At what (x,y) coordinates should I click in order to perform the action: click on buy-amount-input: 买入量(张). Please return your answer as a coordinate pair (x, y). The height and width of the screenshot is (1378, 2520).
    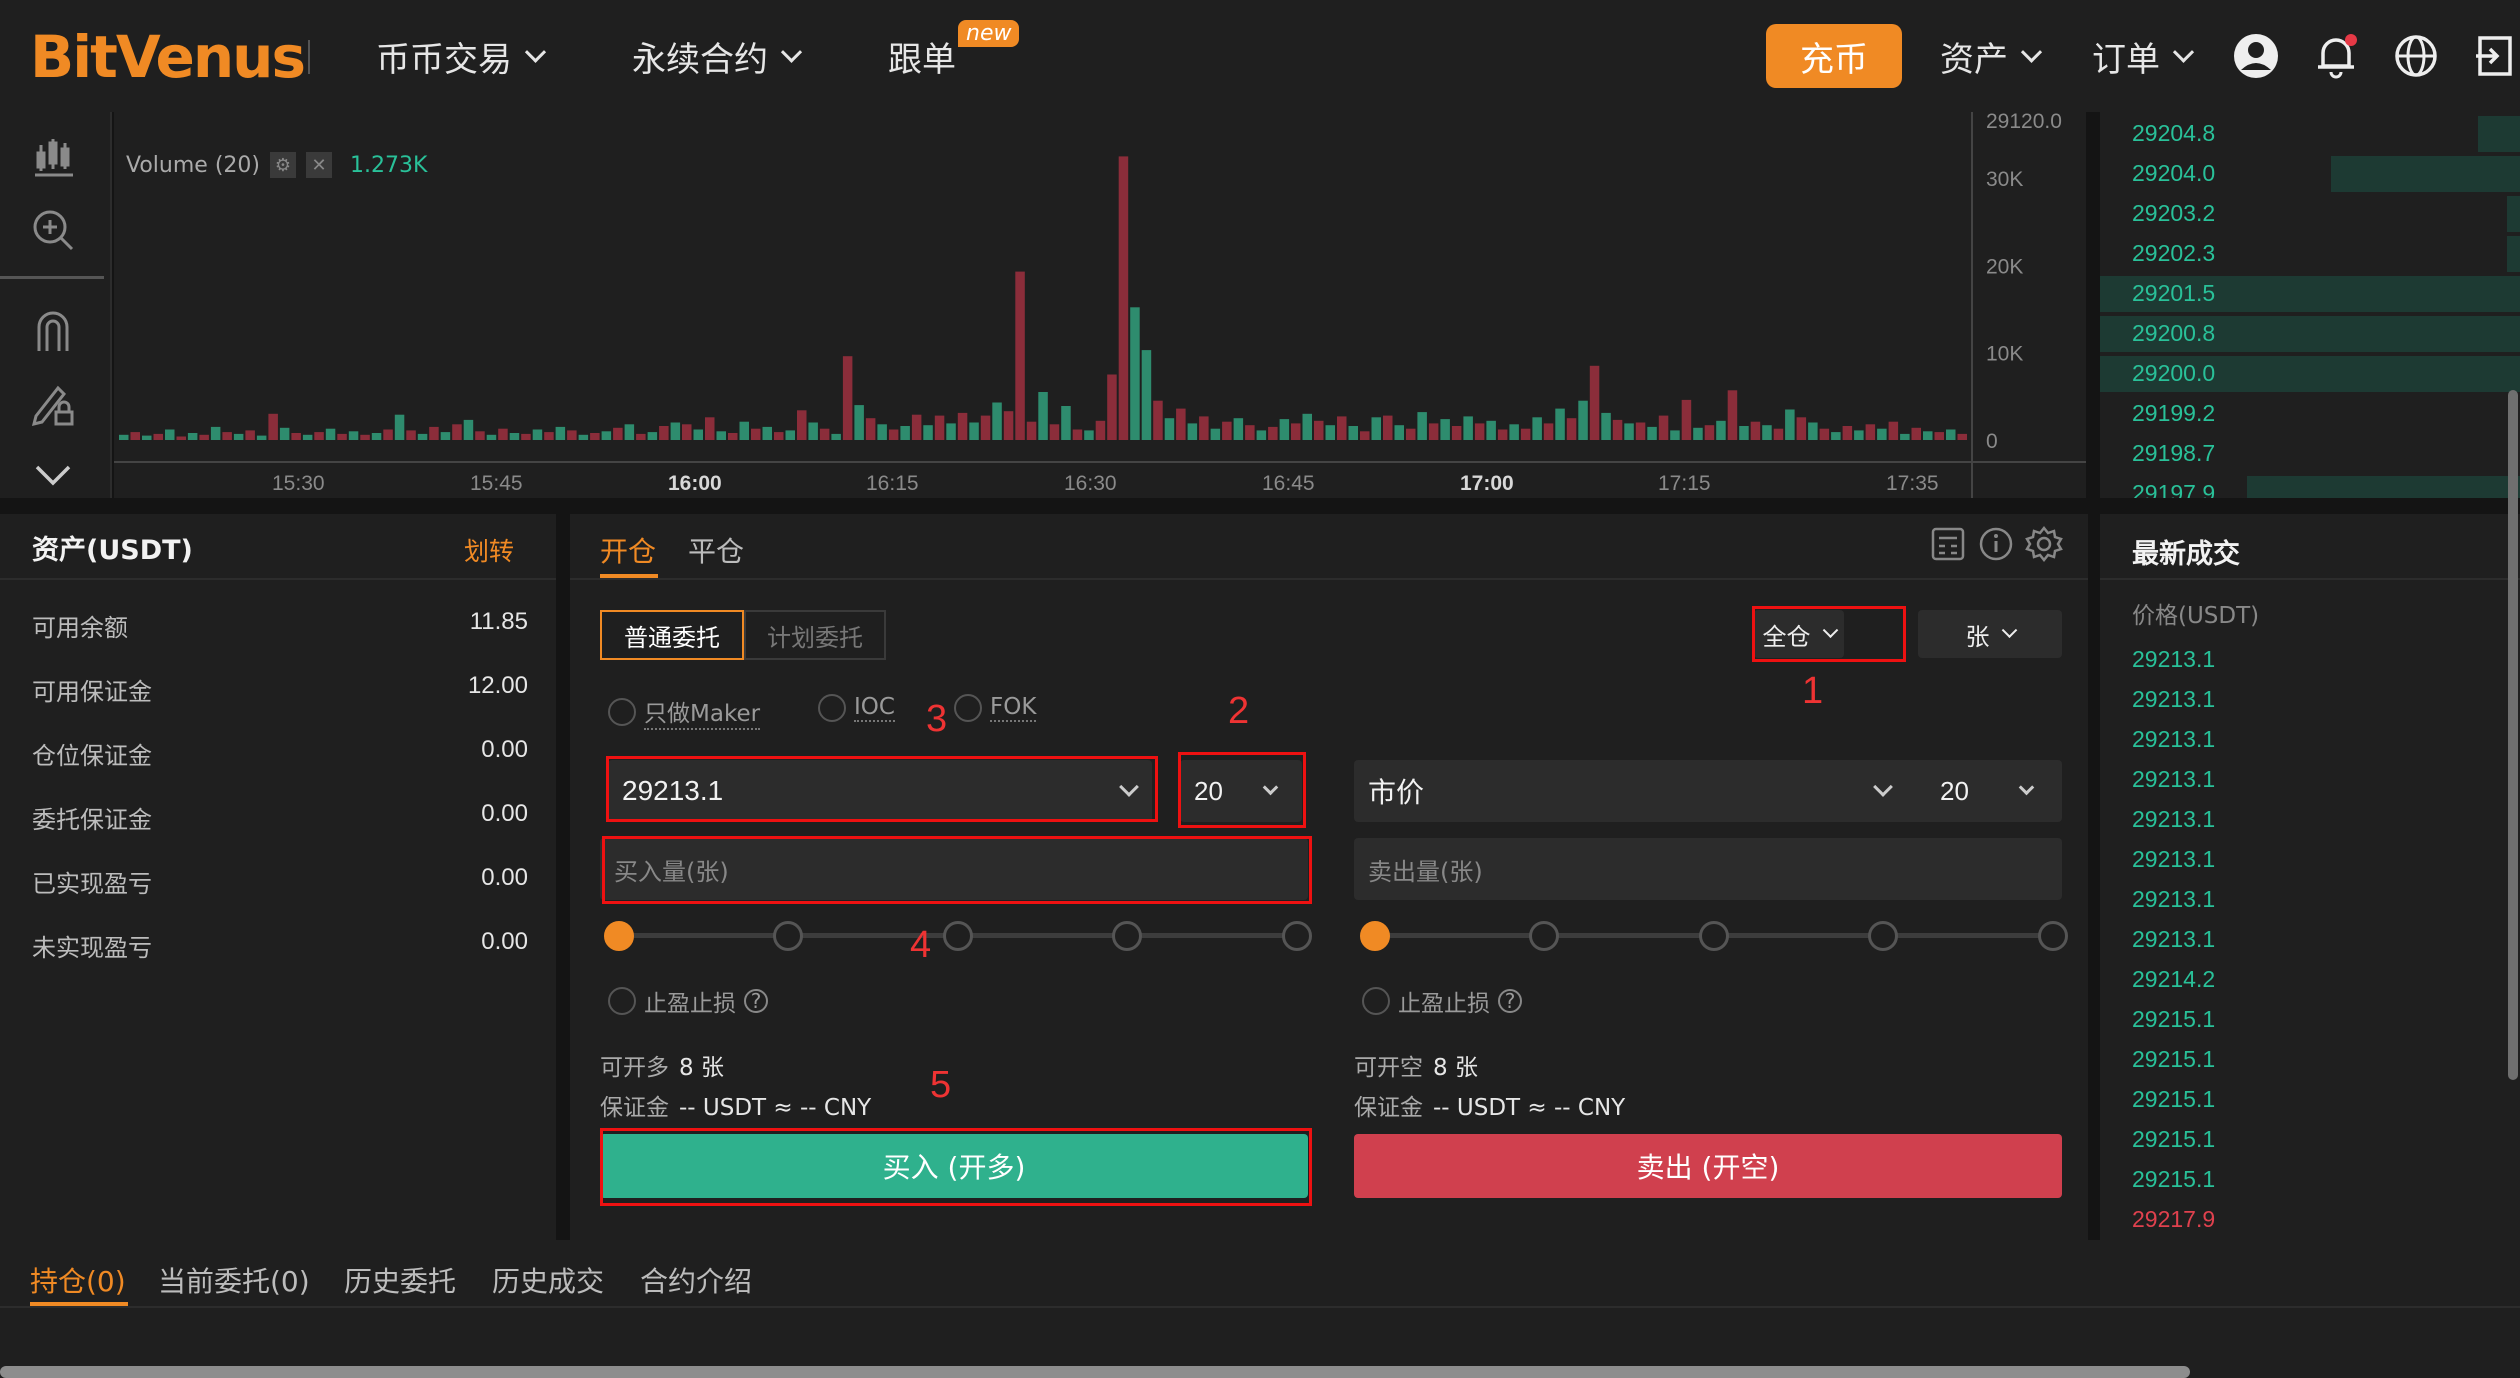
    Looking at the image, I should click on (954, 869).